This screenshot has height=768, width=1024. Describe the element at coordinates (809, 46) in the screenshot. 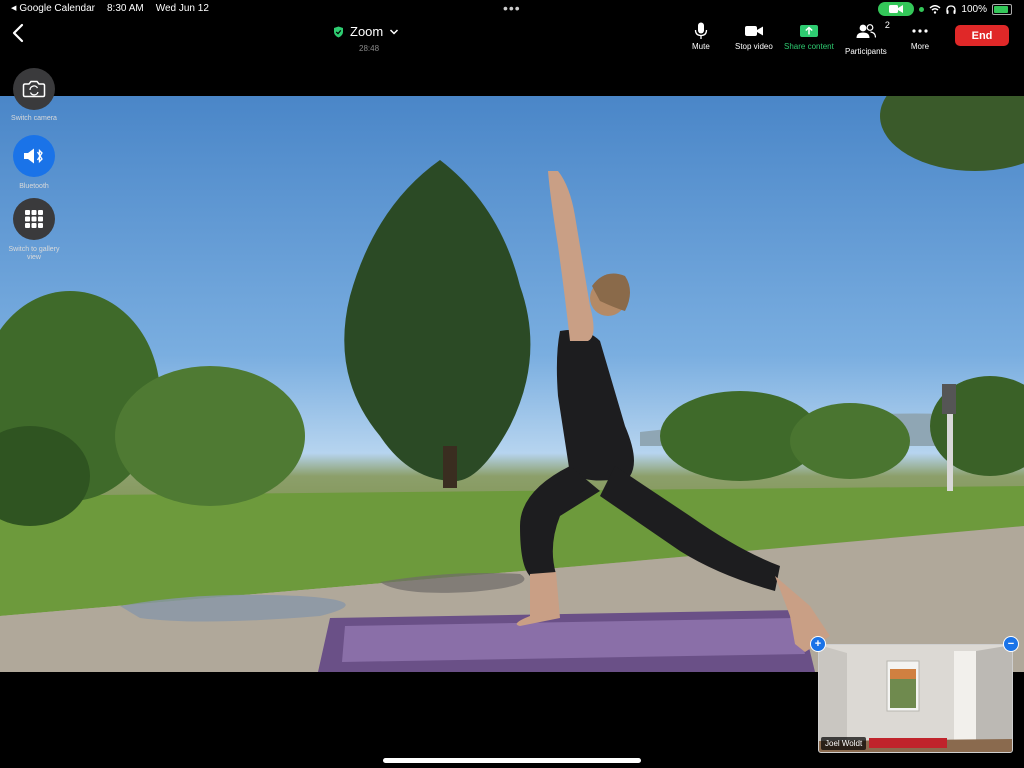

I see `share-content-label: Share content` at that location.